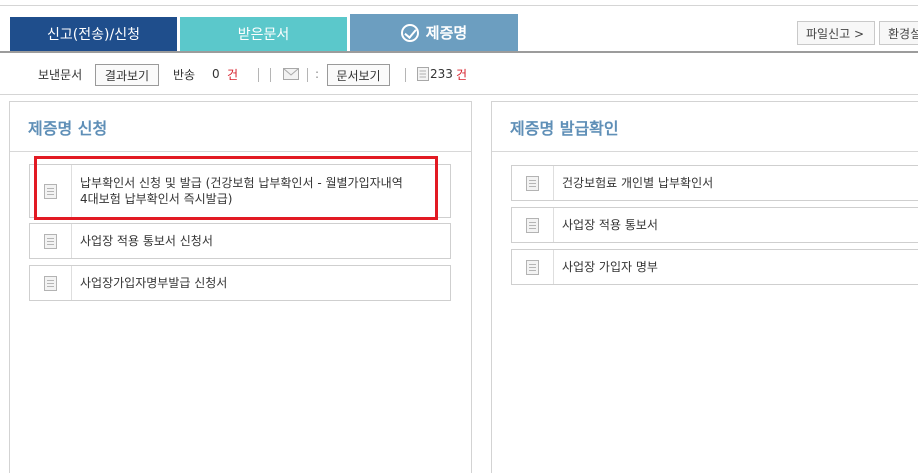 This screenshot has height=473, width=918. Describe the element at coordinates (705, 127) in the screenshot. I see `panel-title-issue: 제증명 발급확인` at that location.